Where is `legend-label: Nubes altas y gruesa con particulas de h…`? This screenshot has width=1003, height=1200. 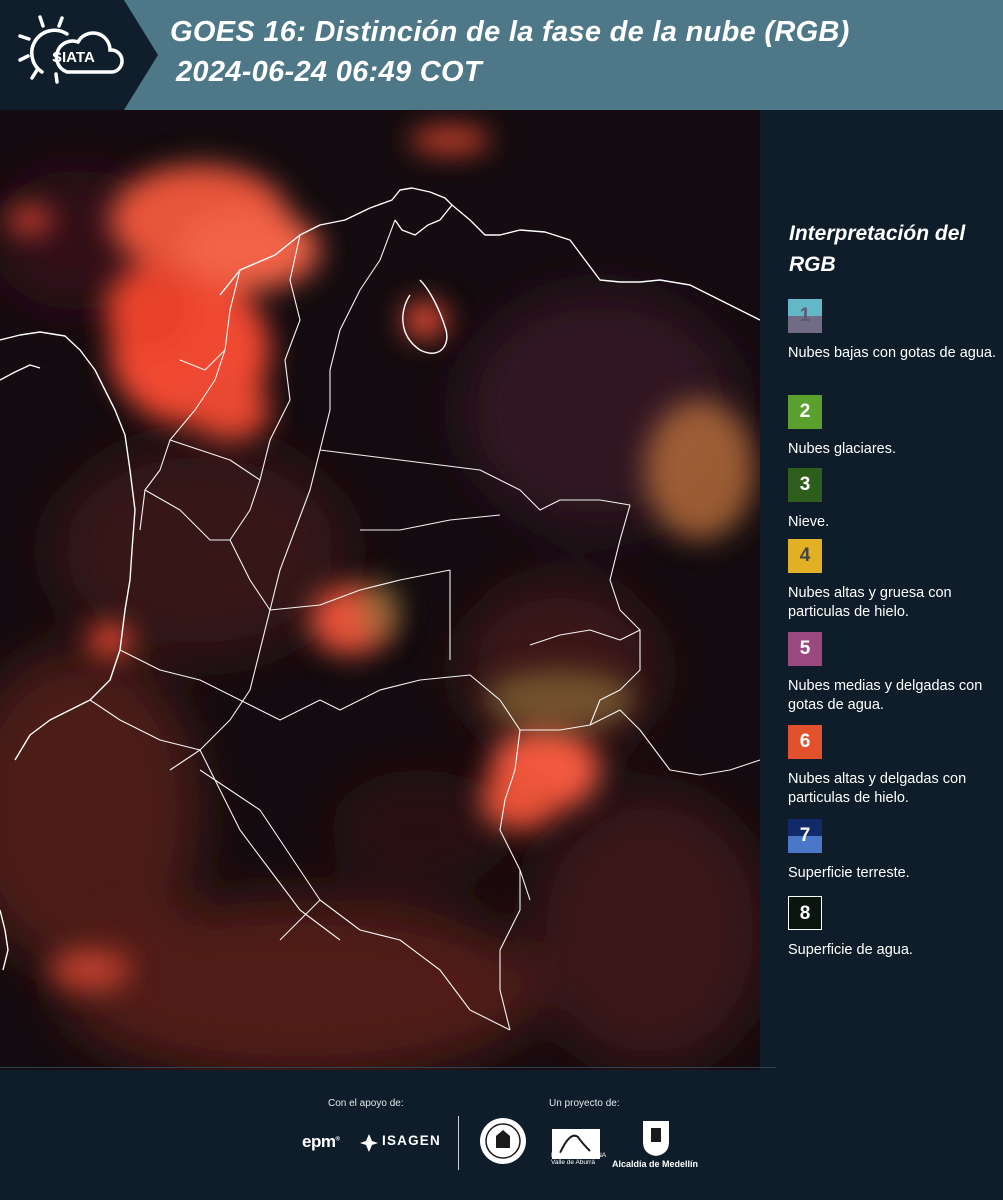 legend-label: Nubes altas y gruesa con particulas de h… is located at coordinates (870, 602).